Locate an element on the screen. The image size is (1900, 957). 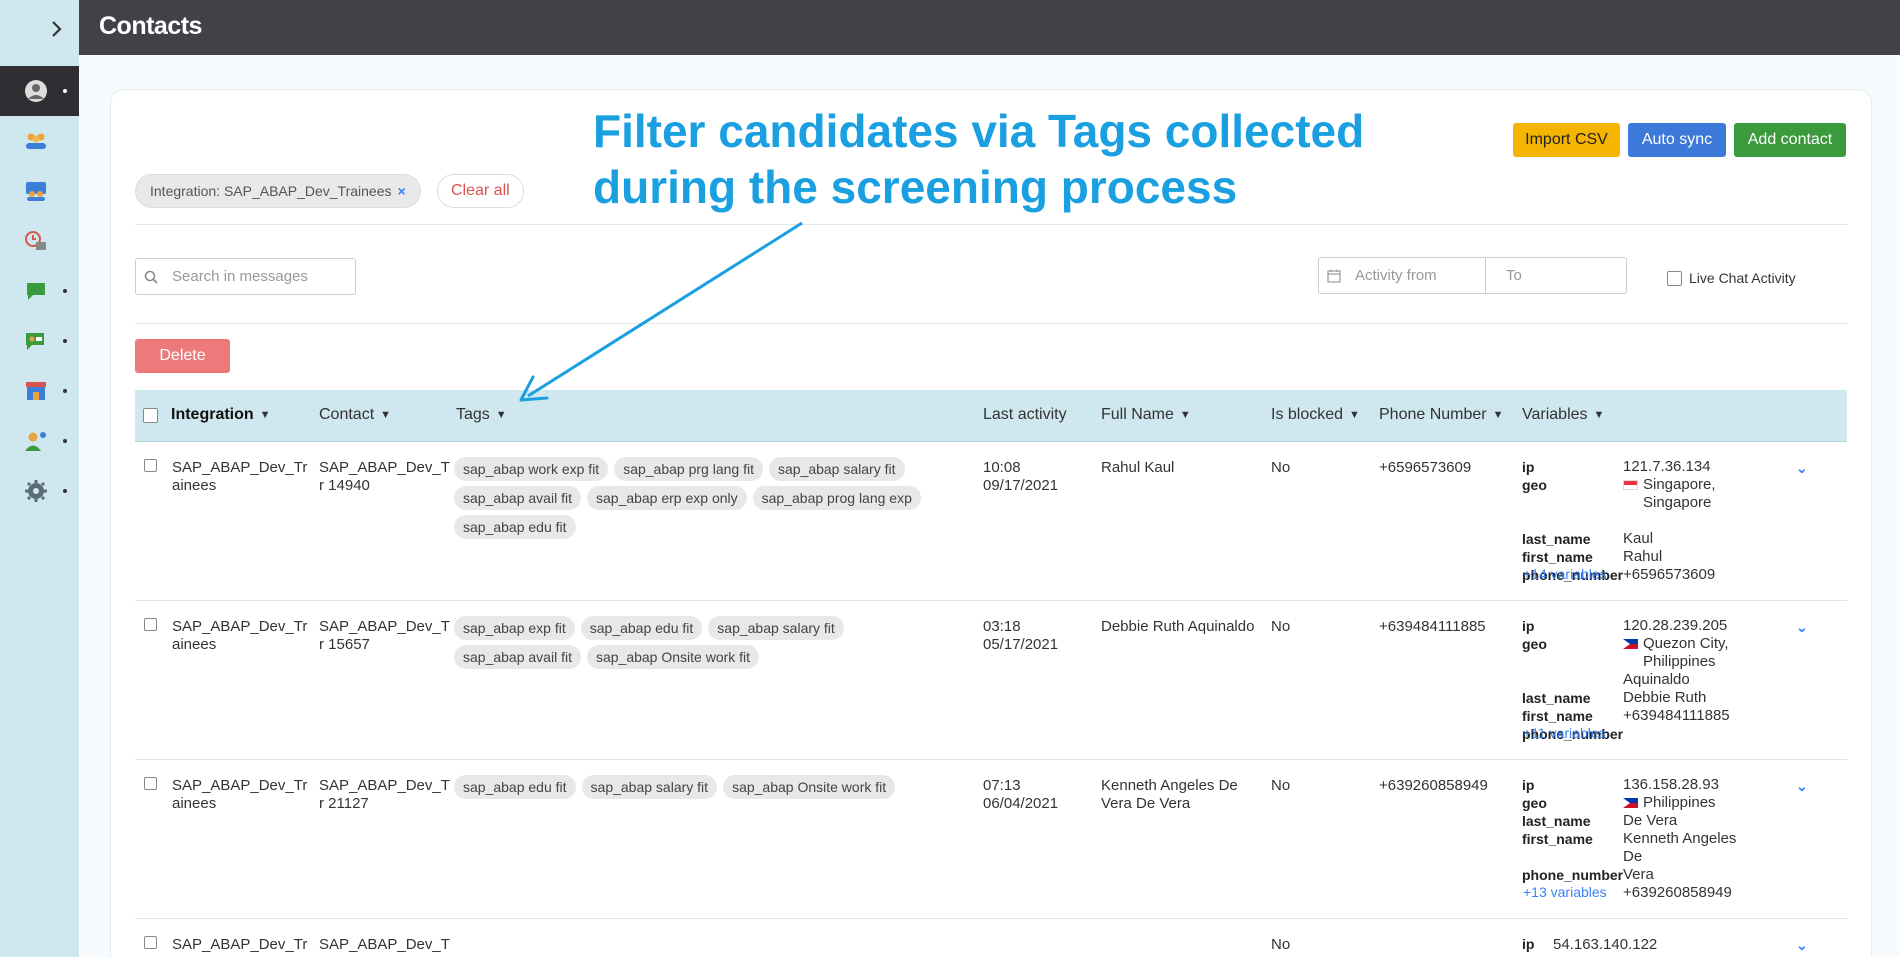
sidebar-toggle-button is located at coordinates (39, 28).